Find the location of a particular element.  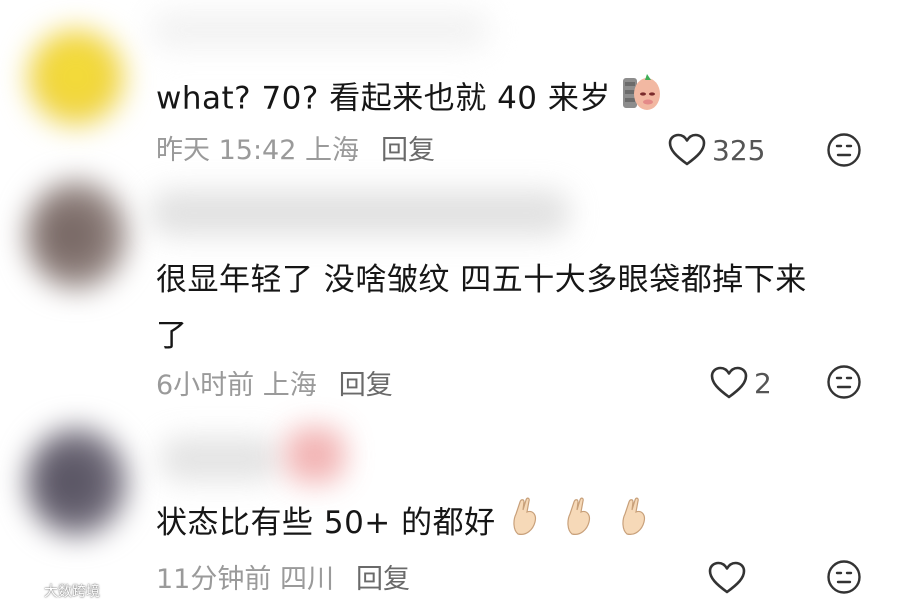

like-button: 325 is located at coordinates (716, 150).